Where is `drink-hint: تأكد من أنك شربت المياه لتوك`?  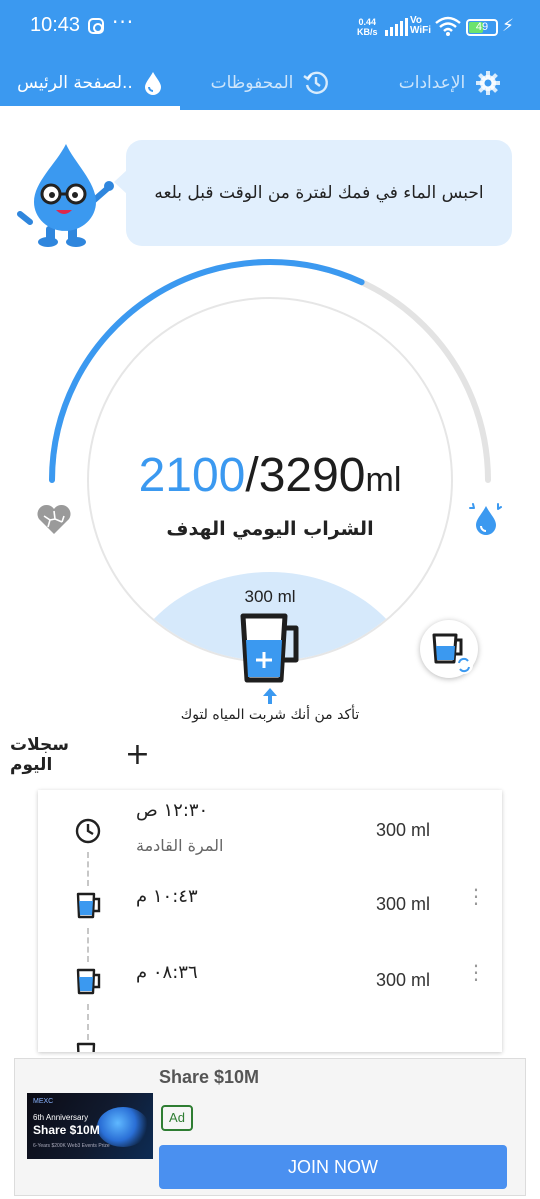
drink-hint: تأكد من أنك شربت المياه لتوك is located at coordinates (270, 715).